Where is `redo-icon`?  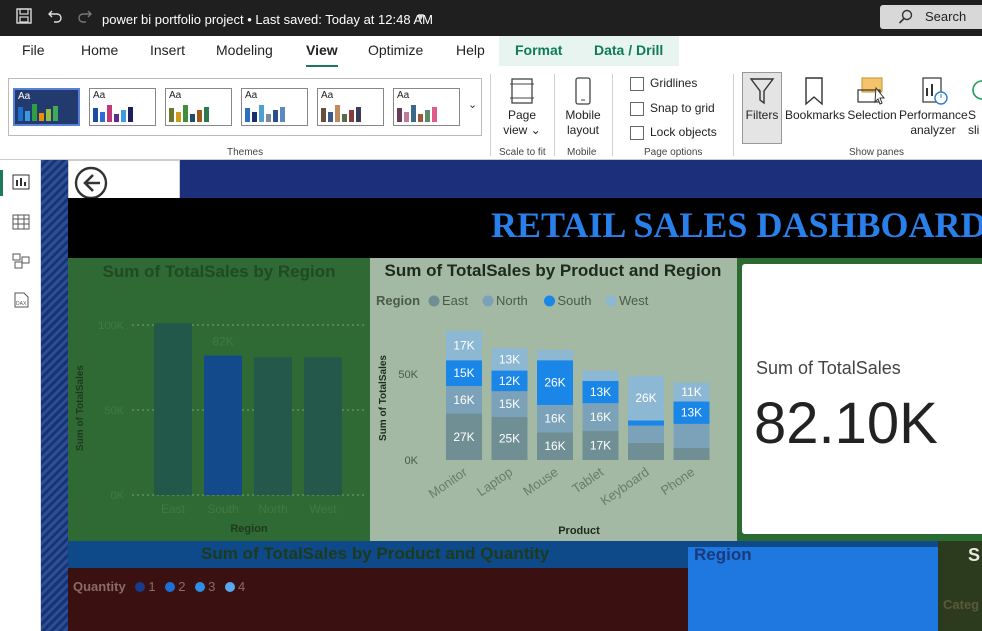
redo-icon is located at coordinates (85, 18).